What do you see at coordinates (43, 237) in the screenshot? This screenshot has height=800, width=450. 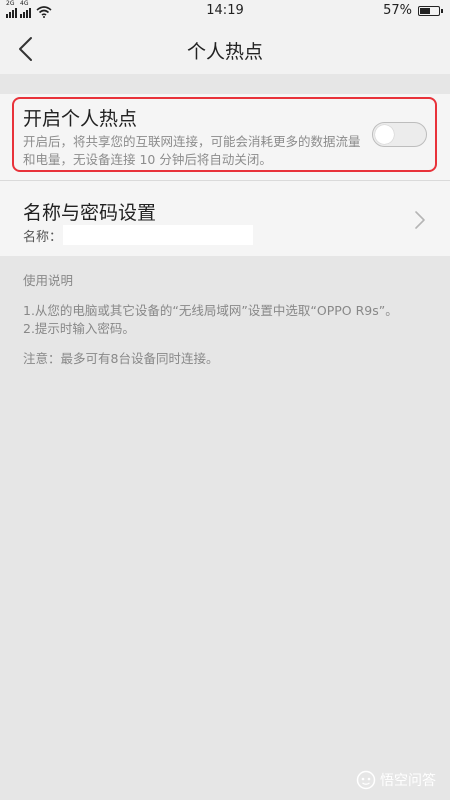 I see `name-label: 名称：` at bounding box center [43, 237].